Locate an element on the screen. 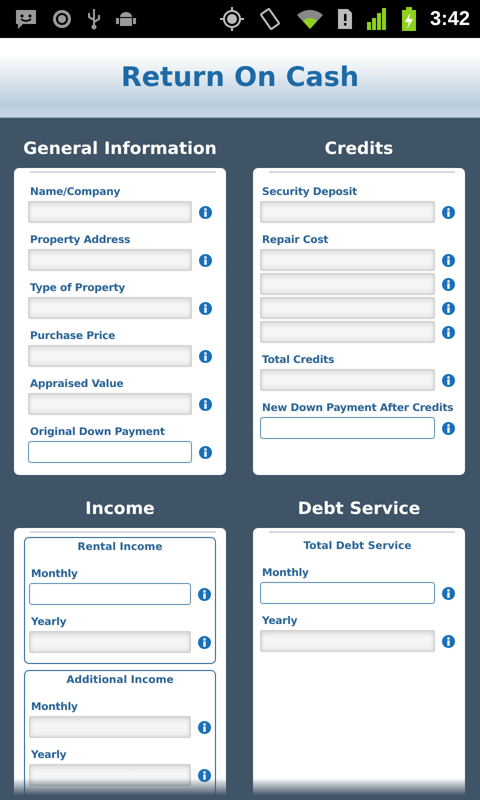 The width and height of the screenshot is (480, 800). disc-icon is located at coordinates (62, 19).